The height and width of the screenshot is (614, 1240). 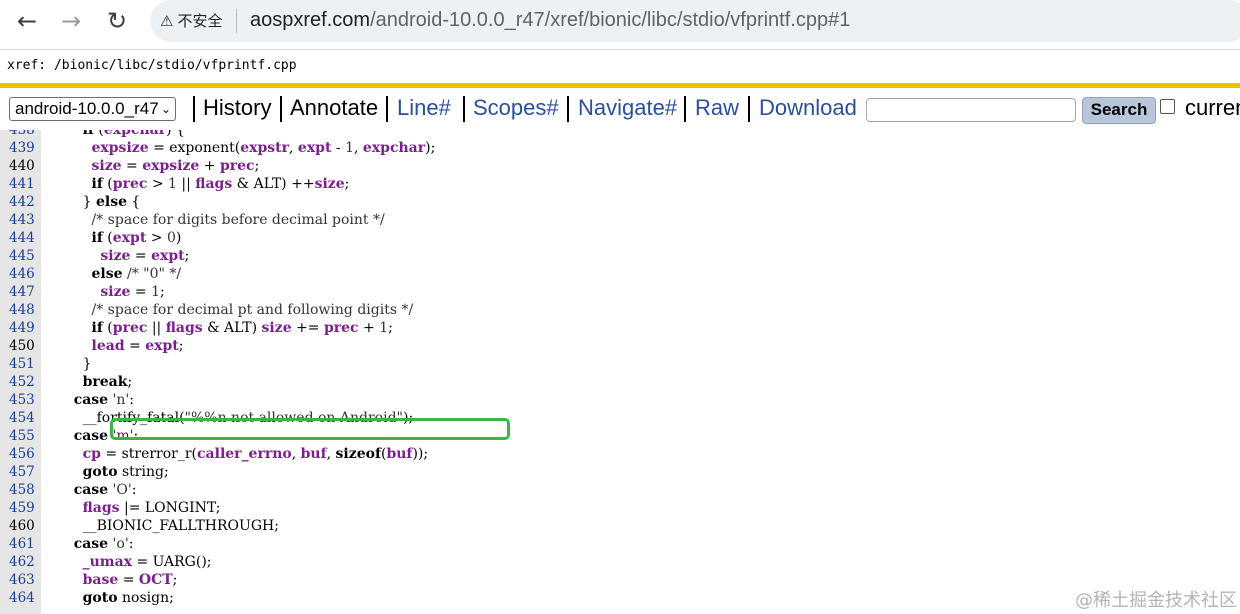 I want to click on code-line: 441 if (prec > 1 || flags & ALT) ++size;, so click(x=620, y=184).